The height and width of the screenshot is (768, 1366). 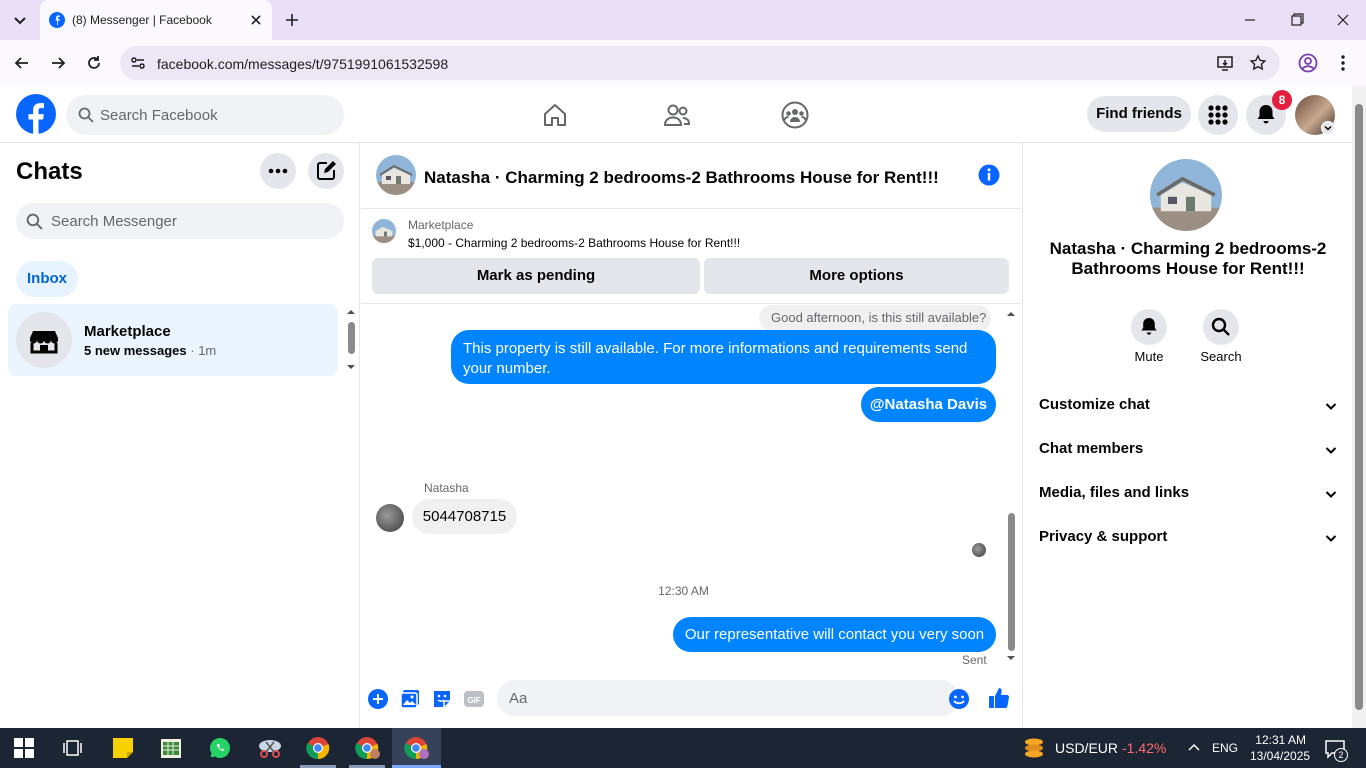 I want to click on currency-widget-icon, so click(x=1034, y=748).